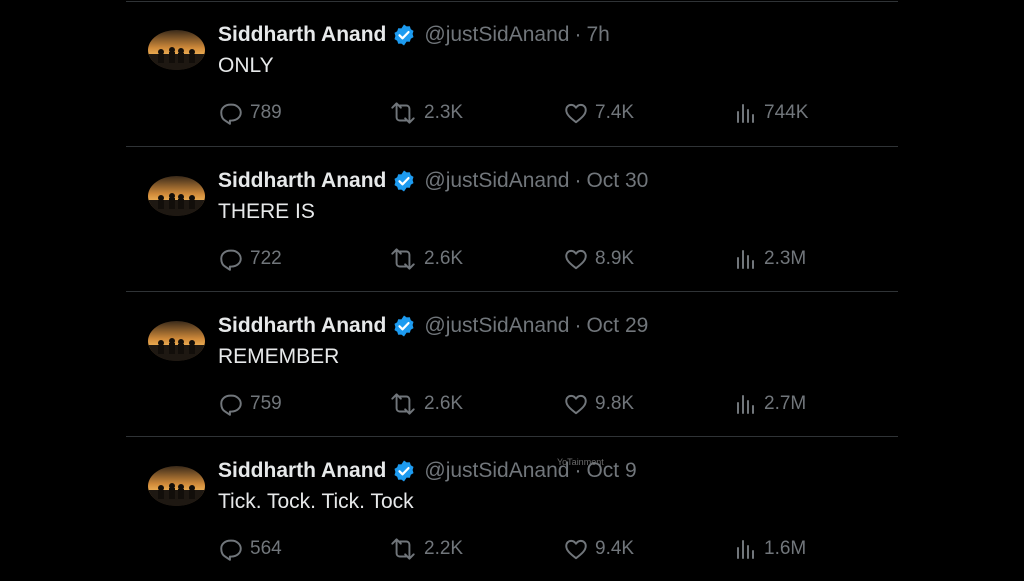 The height and width of the screenshot is (581, 1024). Describe the element at coordinates (518, 113) in the screenshot. I see `tweet-actions: 789 2.3K 7.4K 744K` at that location.